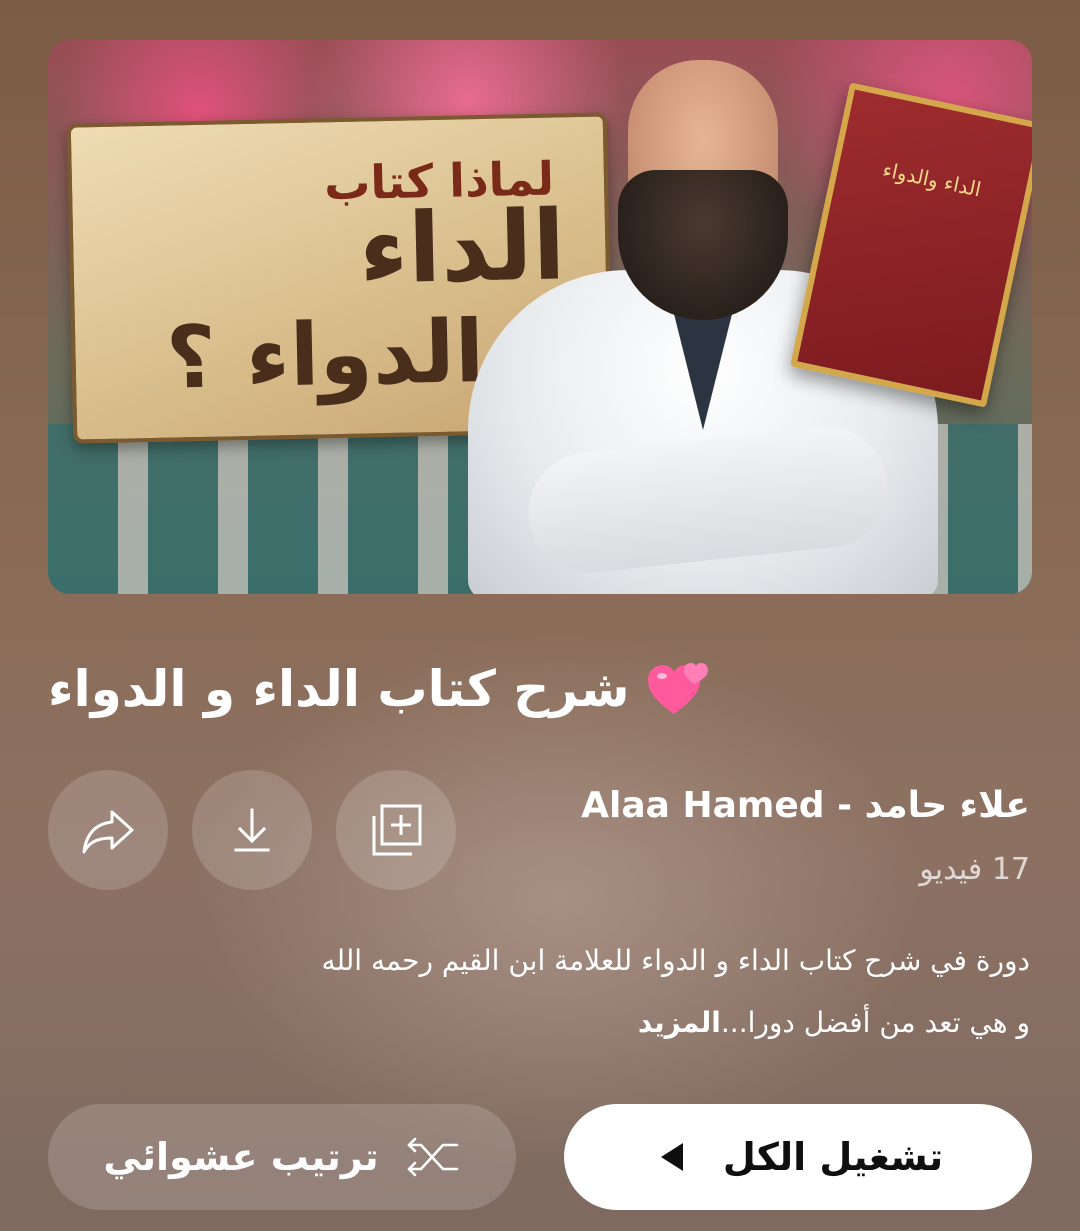  I want to click on playlist-title: شرح كتاب الداء و الدواء, so click(339, 689).